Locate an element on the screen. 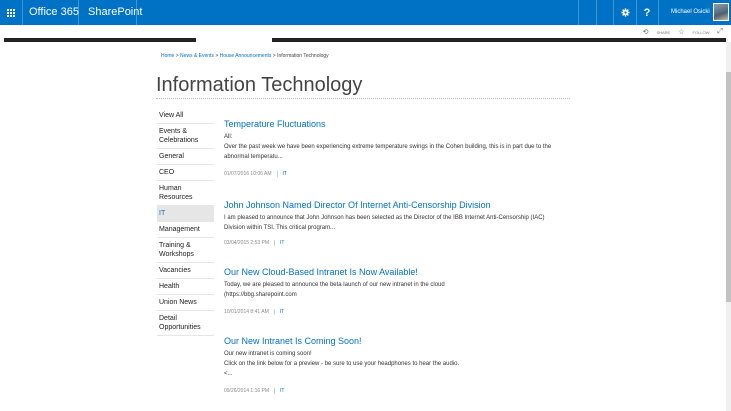 The width and height of the screenshot is (731, 411). nav-item-training-workshops: Training & Workshops is located at coordinates (185, 250).